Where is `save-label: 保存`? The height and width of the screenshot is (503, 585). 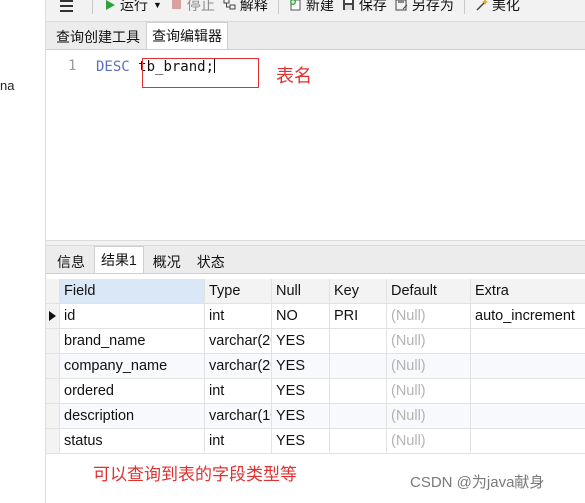
save-label: 保存 is located at coordinates (372, 6).